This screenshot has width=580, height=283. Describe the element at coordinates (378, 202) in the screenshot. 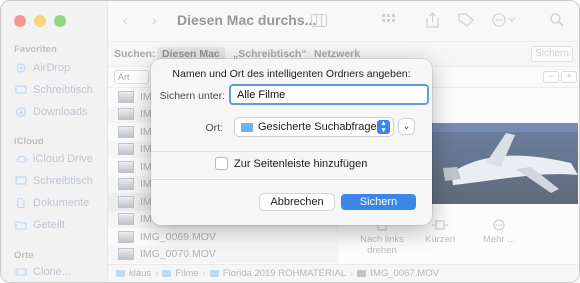

I see `save-button: Sichern` at that location.